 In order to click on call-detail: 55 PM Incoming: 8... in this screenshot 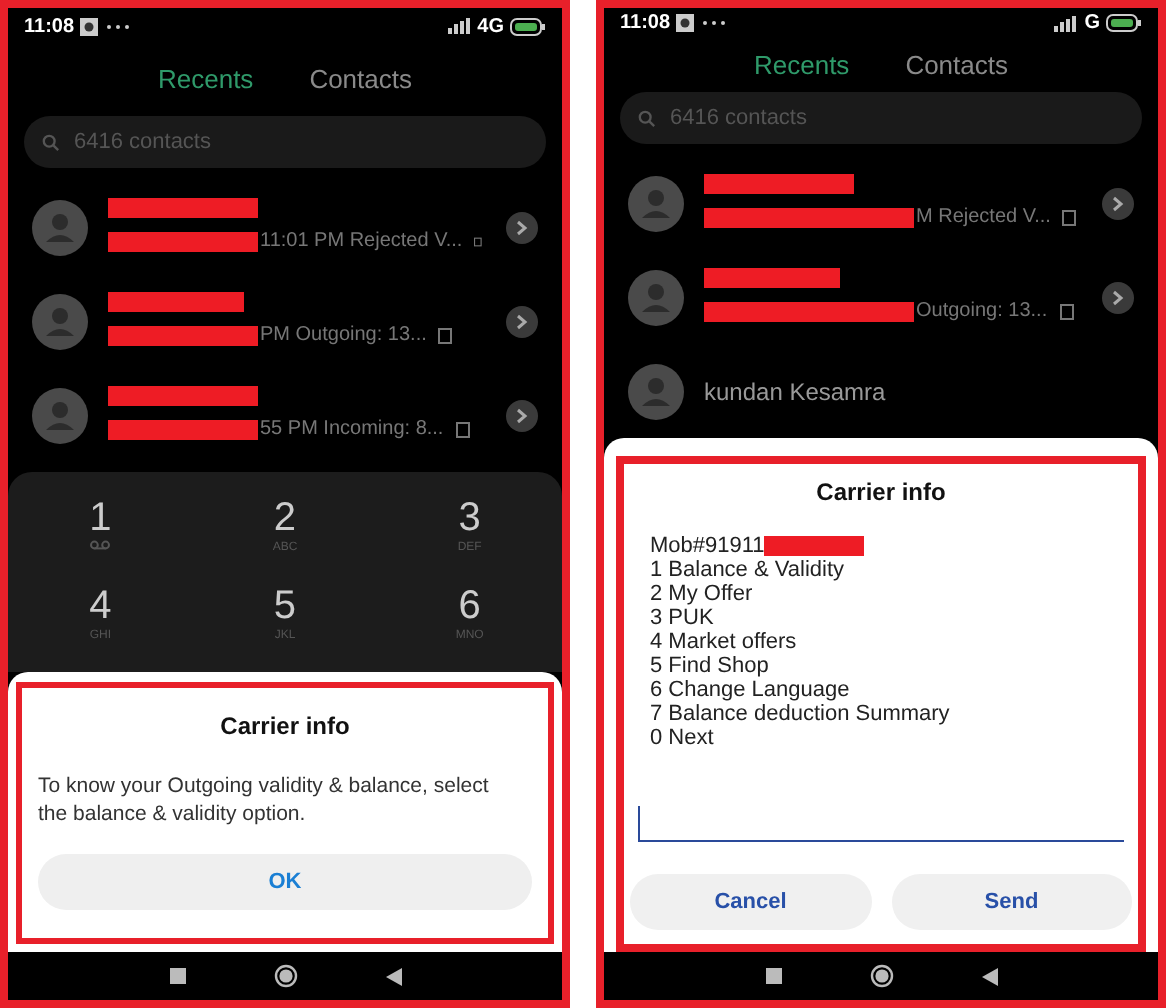, I will do `click(352, 430)`.